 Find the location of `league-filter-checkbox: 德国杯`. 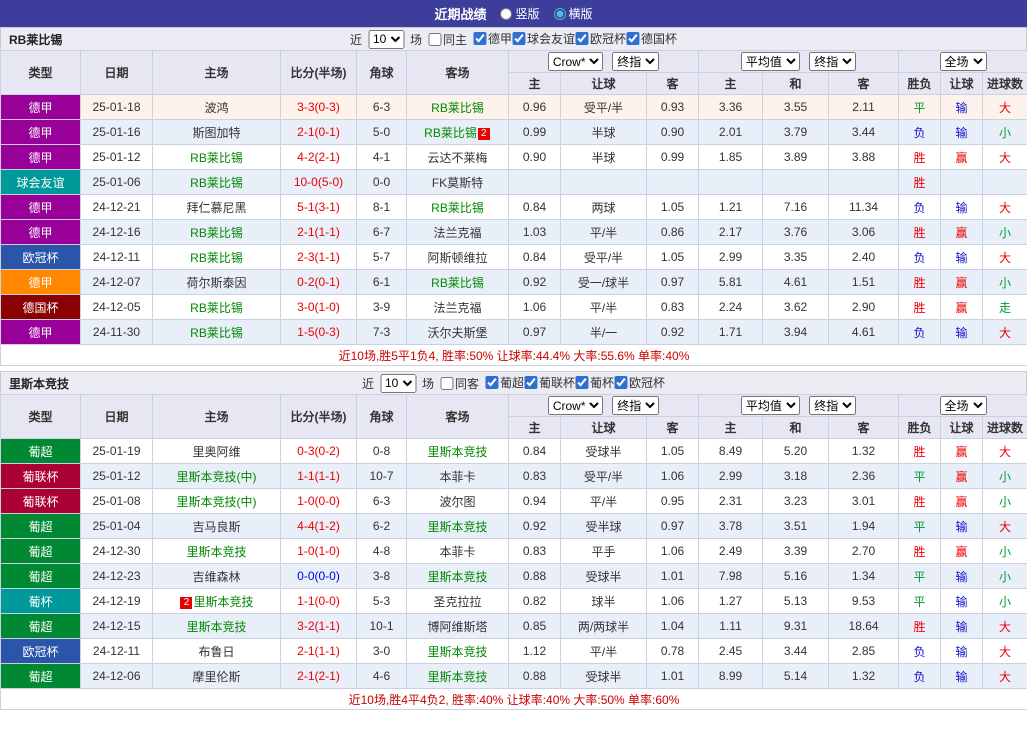

league-filter-checkbox: 德国杯 is located at coordinates (651, 38).